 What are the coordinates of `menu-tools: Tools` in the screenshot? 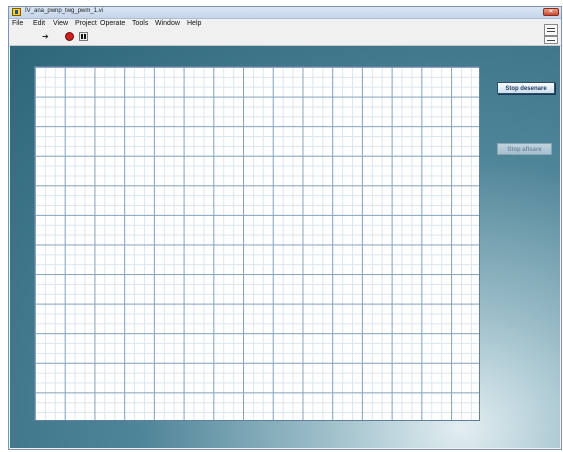 It's located at (140, 23).